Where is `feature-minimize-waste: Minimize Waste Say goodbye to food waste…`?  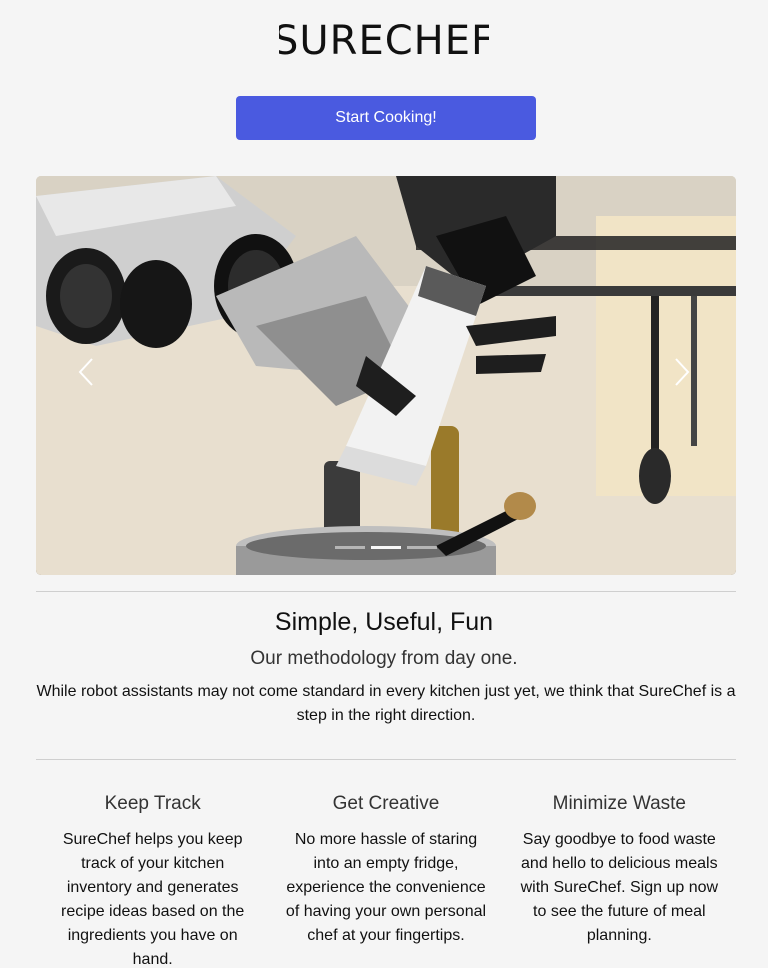
feature-minimize-waste: Minimize Waste Say goodbye to food waste… is located at coordinates (619, 879).